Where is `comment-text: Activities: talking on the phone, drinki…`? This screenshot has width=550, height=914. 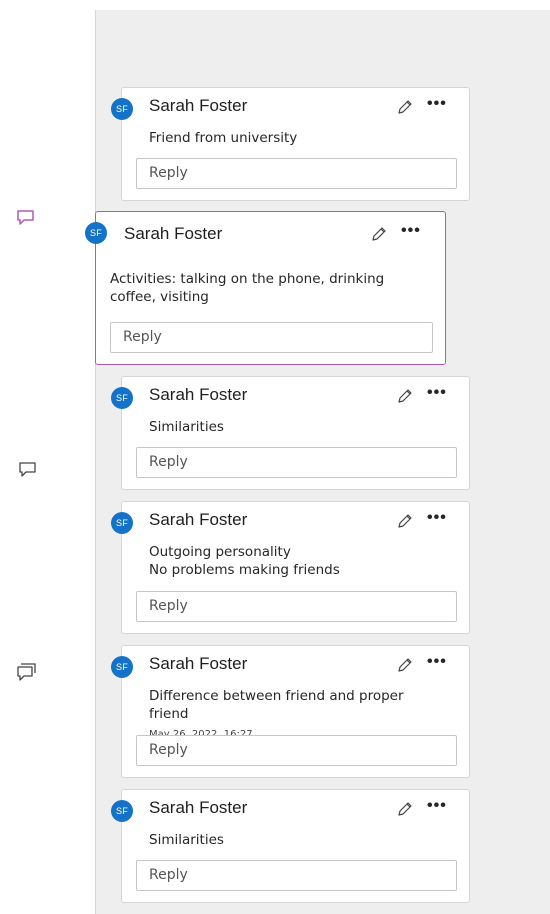
comment-text: Activities: talking on the phone, drinki… is located at coordinates (247, 288).